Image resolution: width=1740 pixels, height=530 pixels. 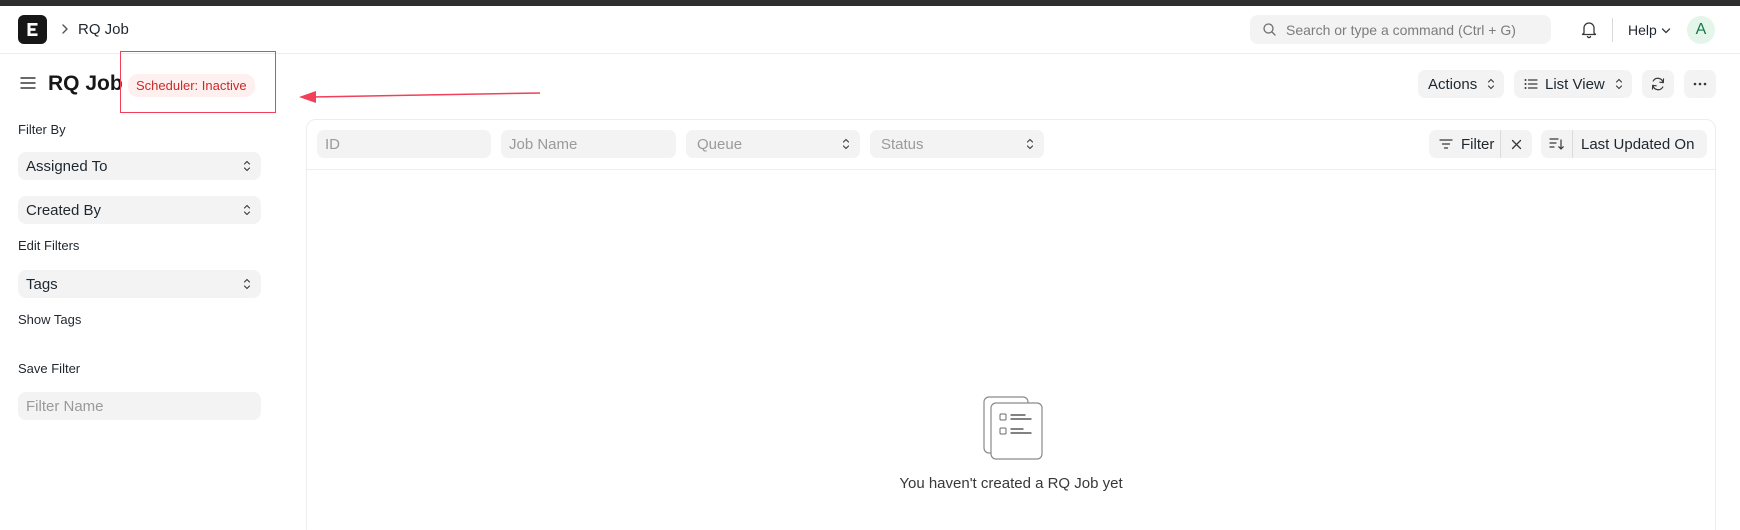 I want to click on empty-state-message: You haven't created a RQ Job yet, so click(x=1011, y=483).